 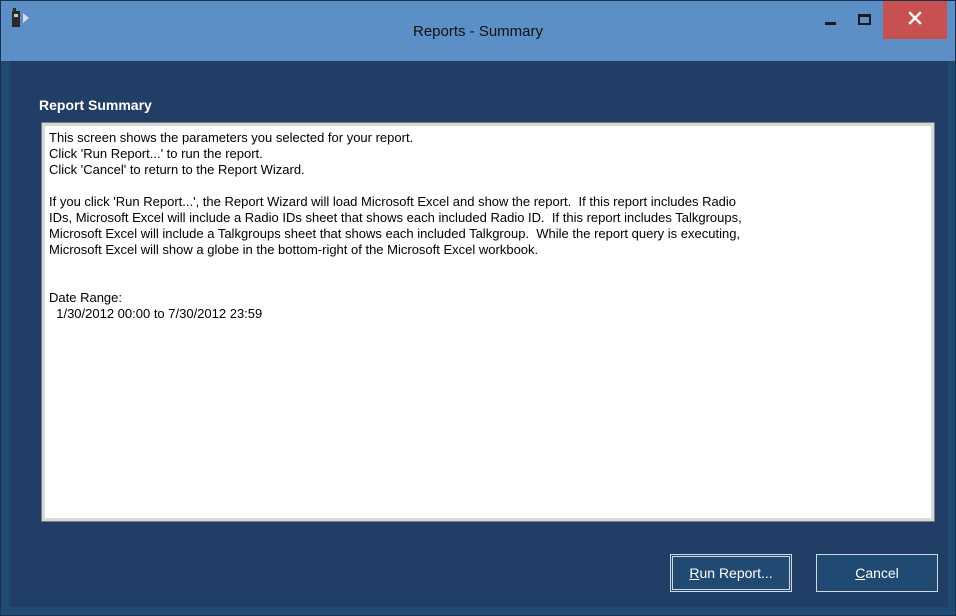 I want to click on close-icon, so click(x=915, y=20).